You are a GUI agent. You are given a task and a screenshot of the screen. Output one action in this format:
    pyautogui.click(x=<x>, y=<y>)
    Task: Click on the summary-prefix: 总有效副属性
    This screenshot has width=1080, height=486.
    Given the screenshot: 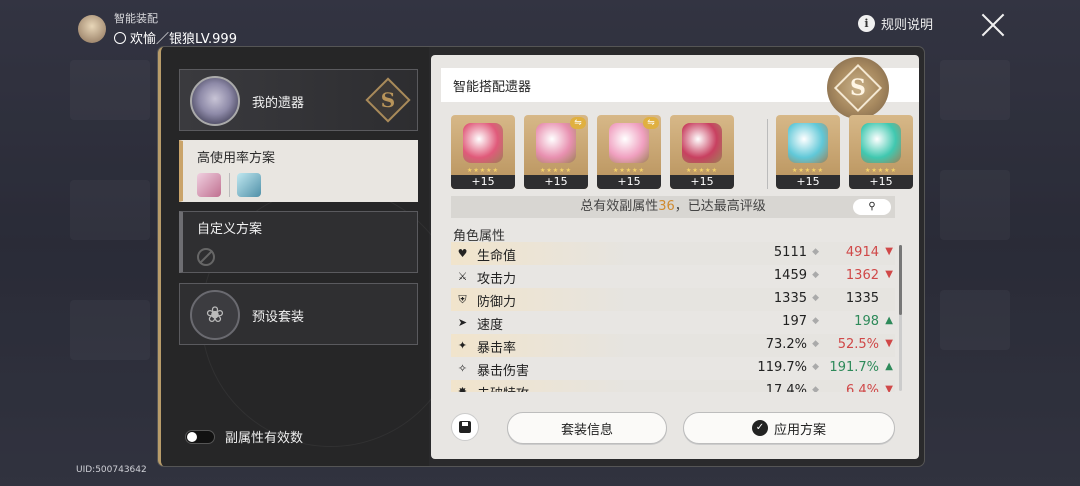 What is the action you would take?
    pyautogui.click(x=619, y=206)
    